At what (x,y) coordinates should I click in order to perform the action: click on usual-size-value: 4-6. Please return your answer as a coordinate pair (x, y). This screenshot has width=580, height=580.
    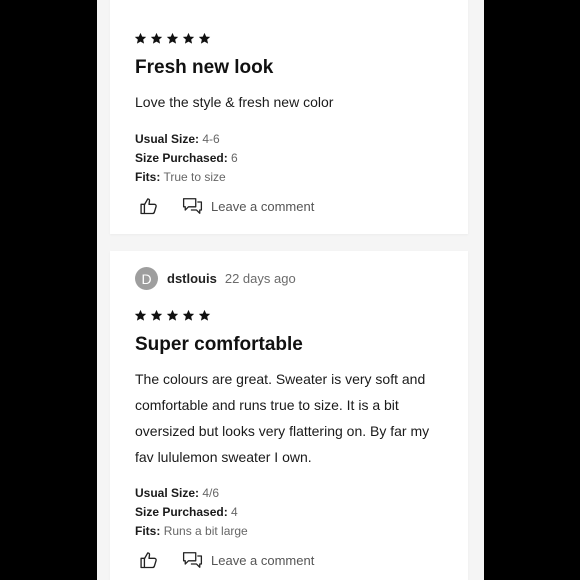
    Looking at the image, I should click on (211, 139).